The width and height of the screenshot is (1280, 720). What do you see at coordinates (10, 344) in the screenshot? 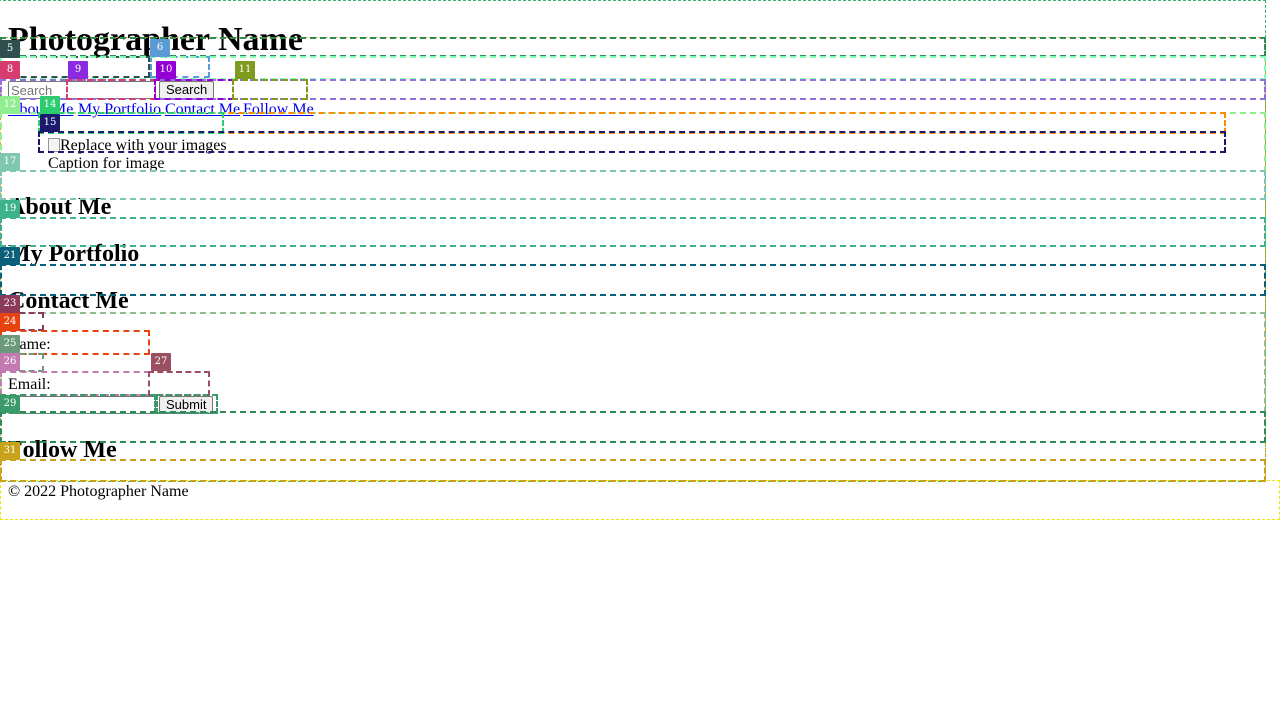
I see `overlay-tag: 25` at bounding box center [10, 344].